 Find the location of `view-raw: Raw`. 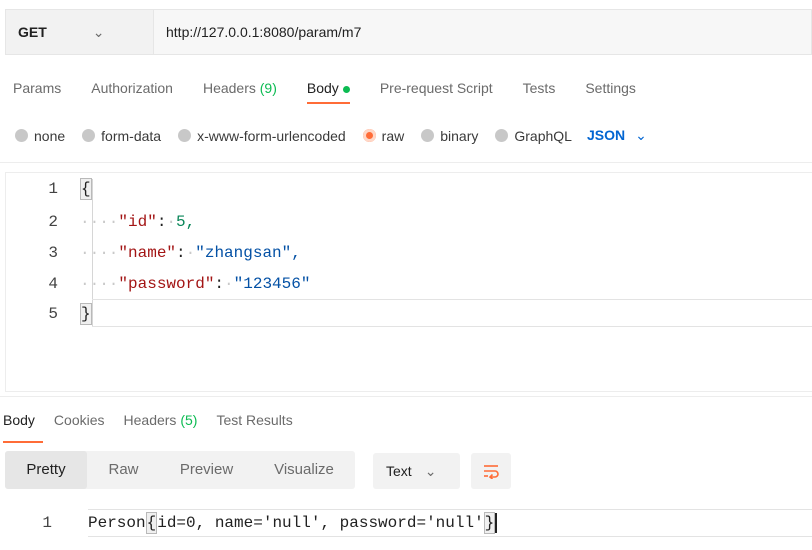

view-raw: Raw is located at coordinates (123, 470).